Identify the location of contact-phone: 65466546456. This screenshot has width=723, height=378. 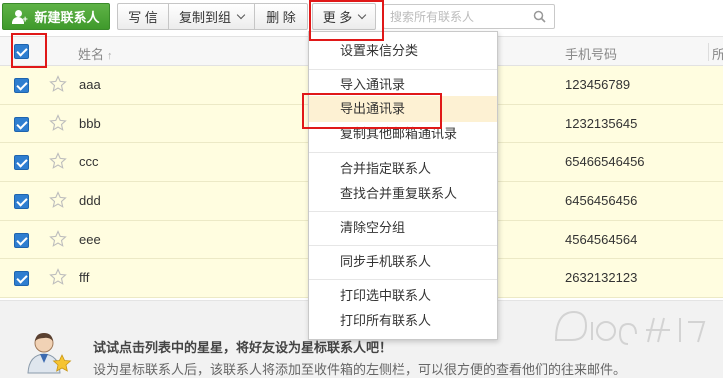
(605, 162).